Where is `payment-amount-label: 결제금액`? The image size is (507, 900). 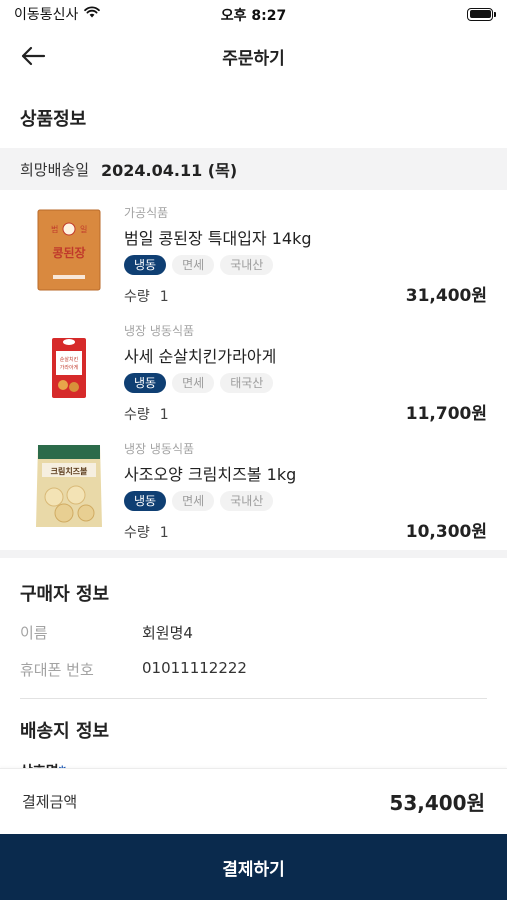 payment-amount-label: 결제금액 is located at coordinates (50, 802).